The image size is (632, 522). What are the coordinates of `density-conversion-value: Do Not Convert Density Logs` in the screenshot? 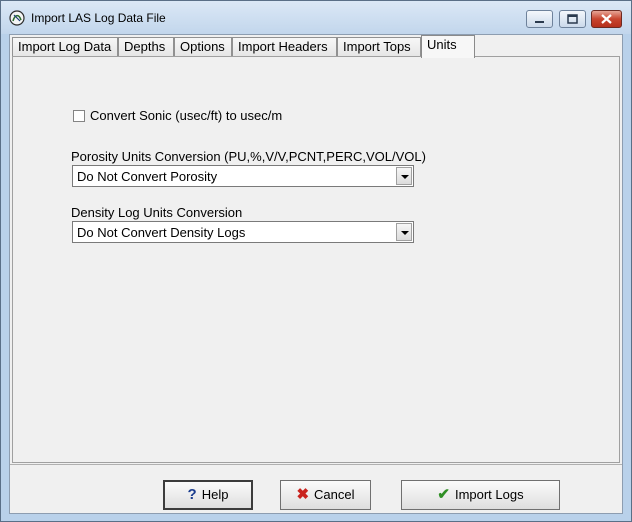 It's located at (161, 232).